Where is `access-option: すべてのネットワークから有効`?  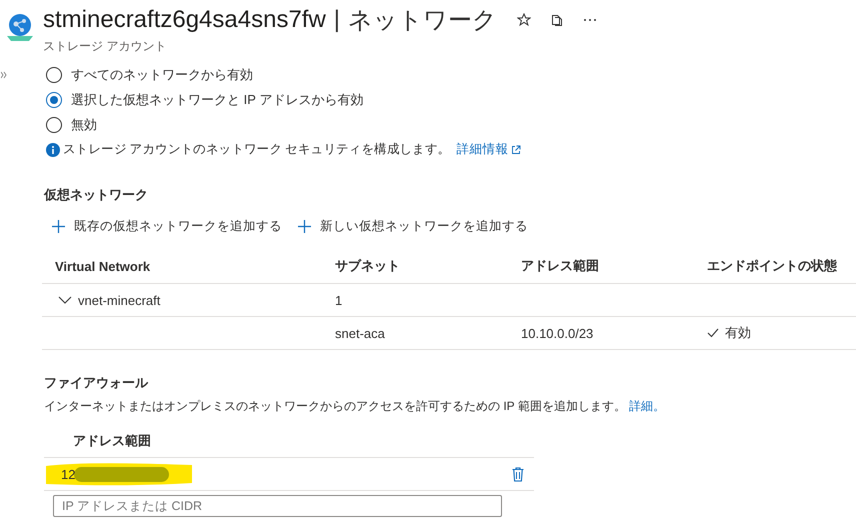 access-option: すべてのネットワークから有効 is located at coordinates (451, 74).